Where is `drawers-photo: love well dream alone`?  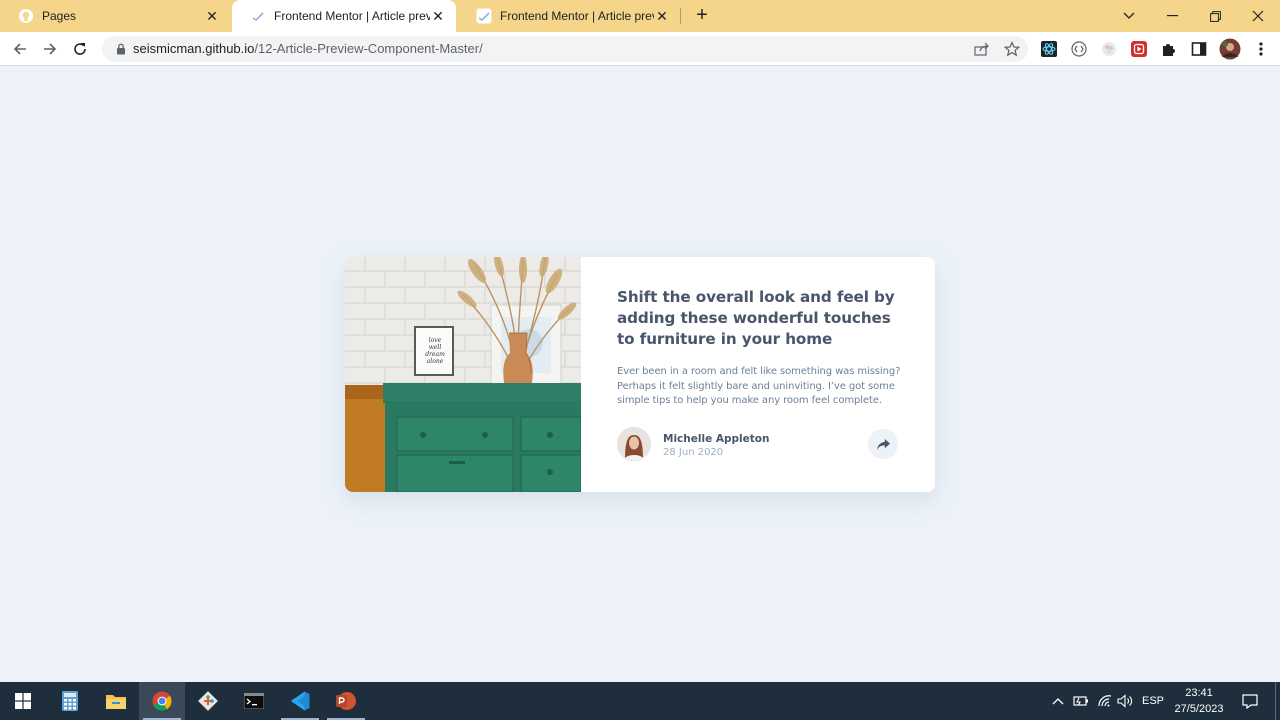
drawers-photo: love well dream alone is located at coordinates (463, 374).